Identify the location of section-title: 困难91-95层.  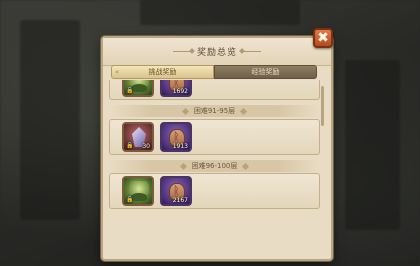
(214, 111).